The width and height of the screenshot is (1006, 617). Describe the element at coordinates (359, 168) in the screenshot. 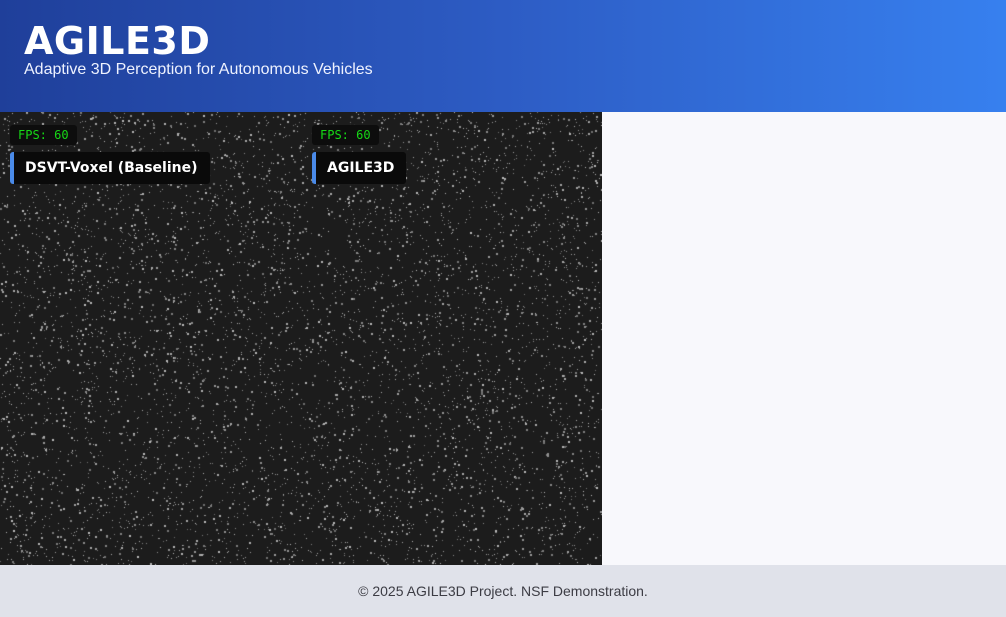

I see `agile3d-model-label: AGILE3D` at that location.